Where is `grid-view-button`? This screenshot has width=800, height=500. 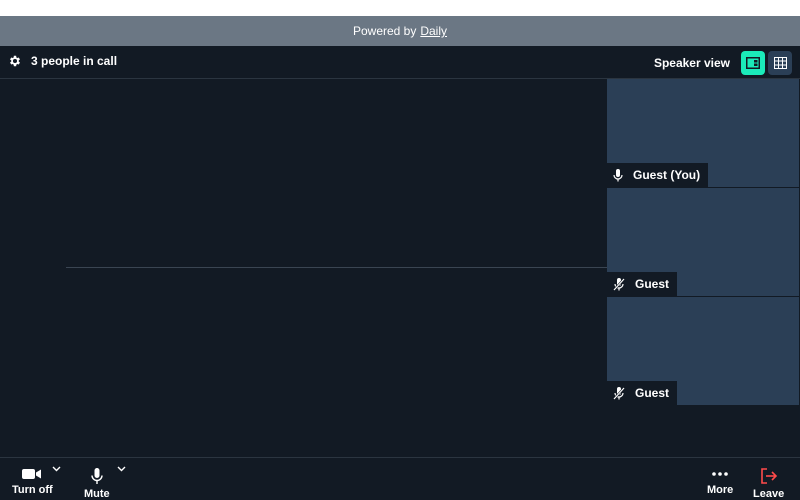
grid-view-button is located at coordinates (780, 63).